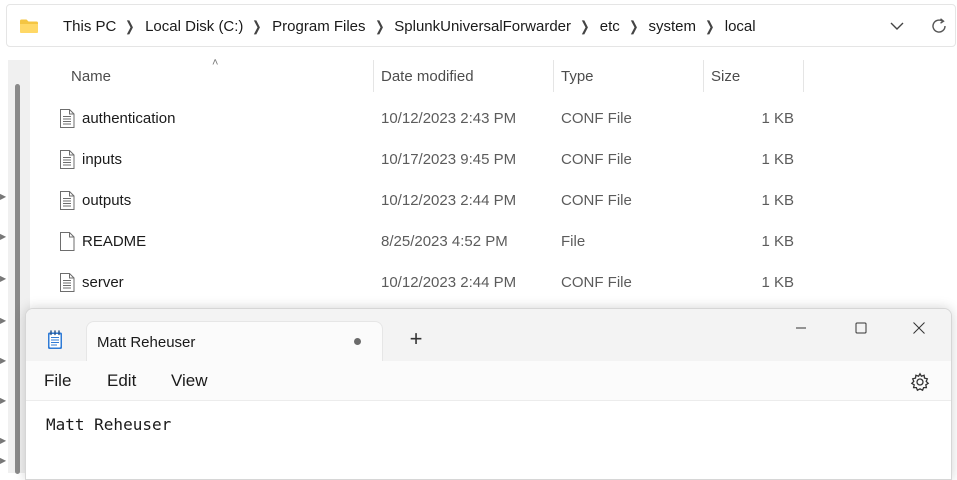 Image resolution: width=957 pixels, height=480 pixels. Describe the element at coordinates (444, 241) in the screenshot. I see `file-date-modified: 8/25/2023 4:52 PM` at that location.